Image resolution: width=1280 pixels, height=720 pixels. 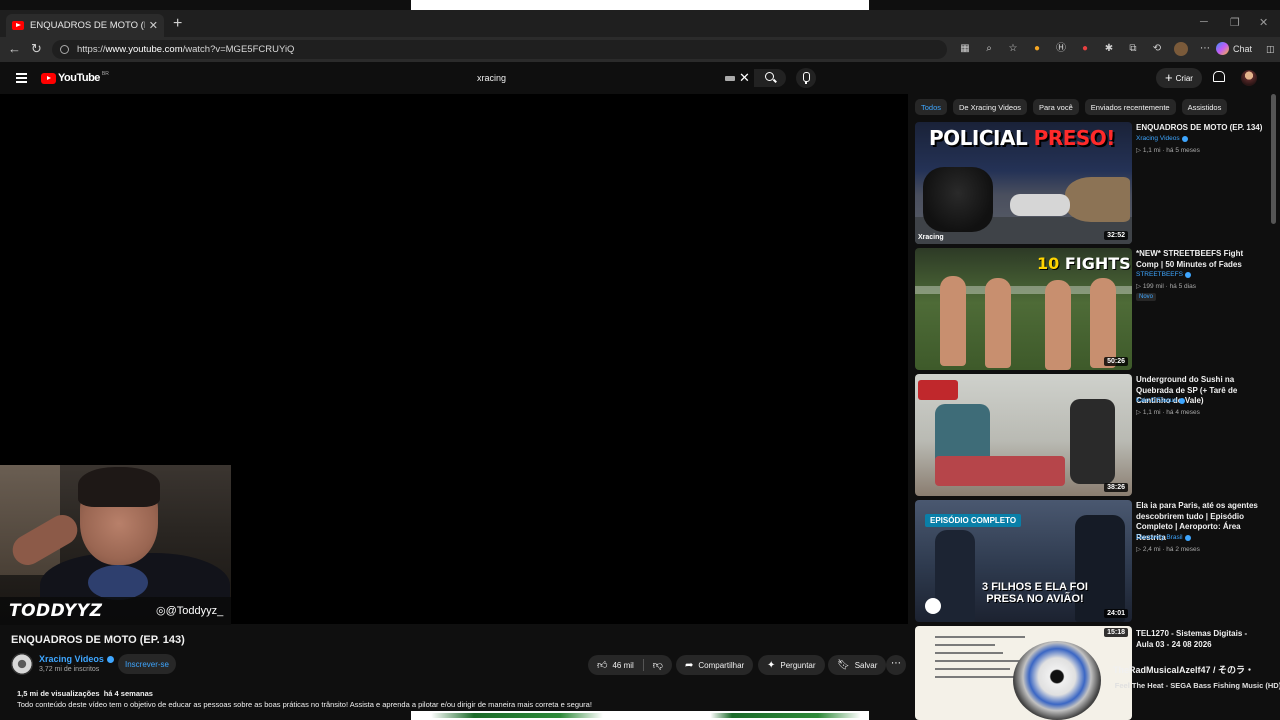 What do you see at coordinates (1013, 49) in the screenshot?
I see `favorite-star-icon: ☆` at bounding box center [1013, 49].